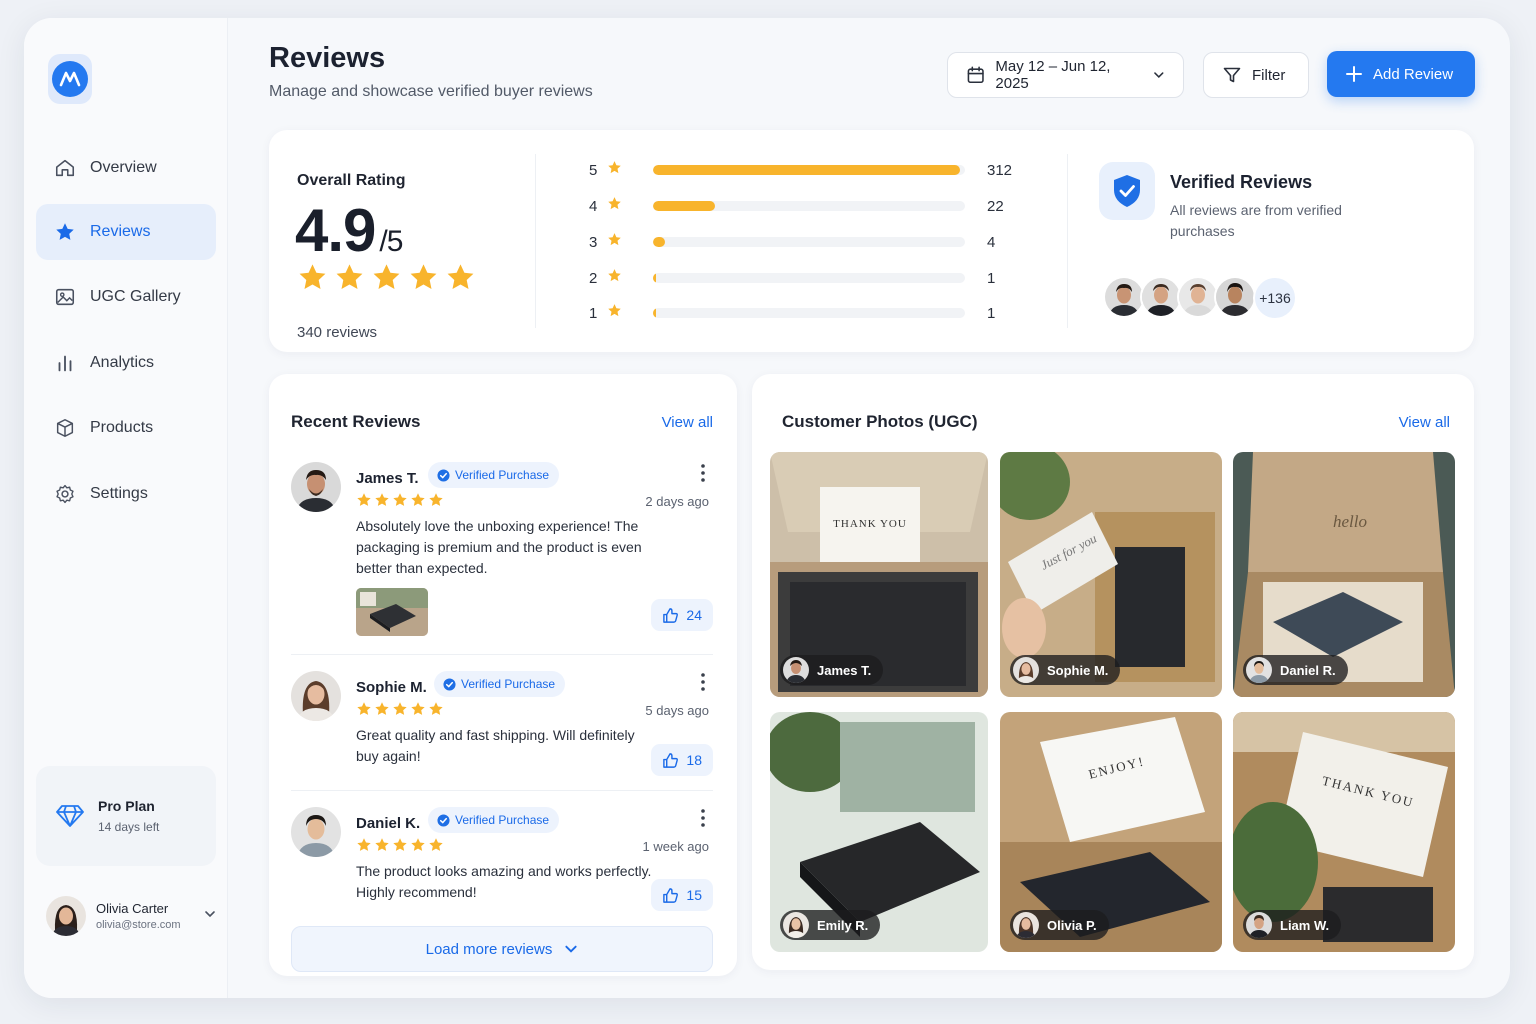 The image size is (1536, 1024). I want to click on verified-purchase-badge: Verified Purchase, so click(500, 684).